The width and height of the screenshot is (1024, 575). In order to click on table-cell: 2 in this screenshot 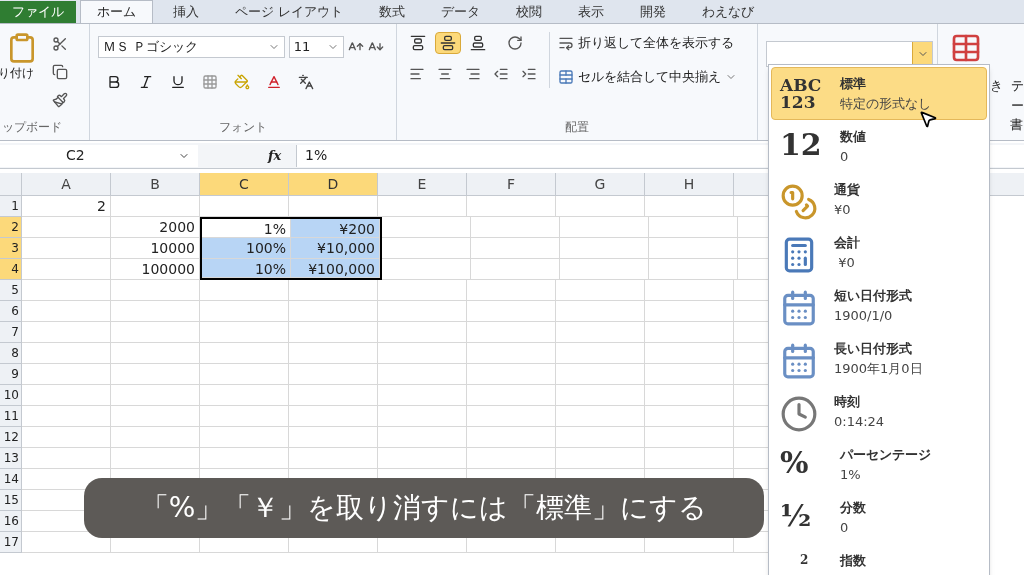, I will do `click(66, 206)`.